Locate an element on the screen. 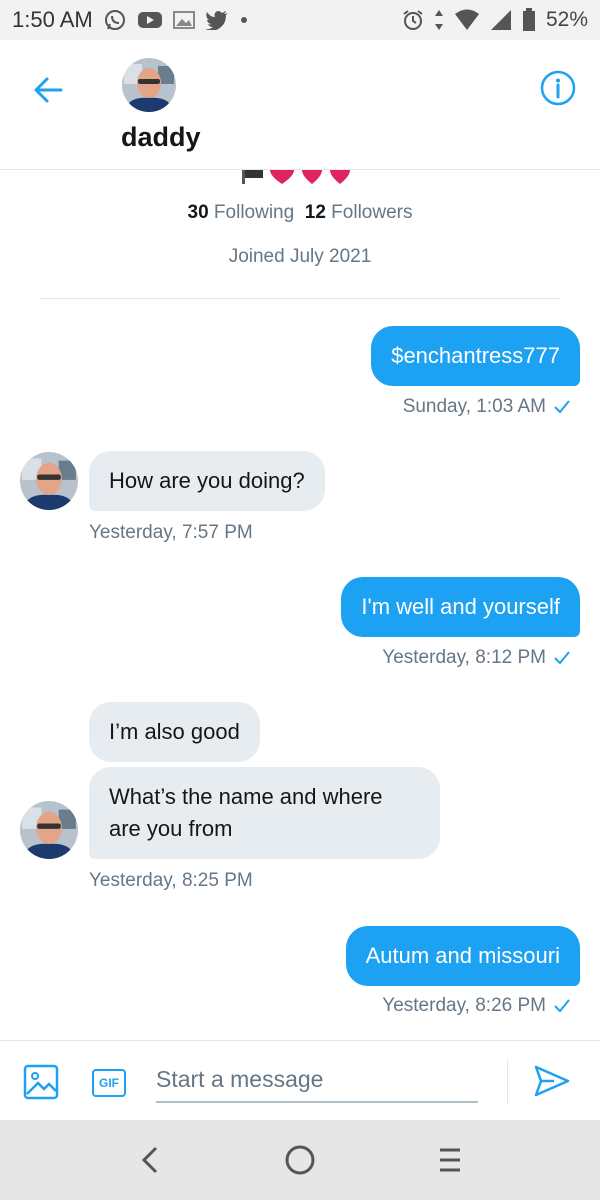  message-bubble-sent: $enchantress777 is located at coordinates (475, 356).